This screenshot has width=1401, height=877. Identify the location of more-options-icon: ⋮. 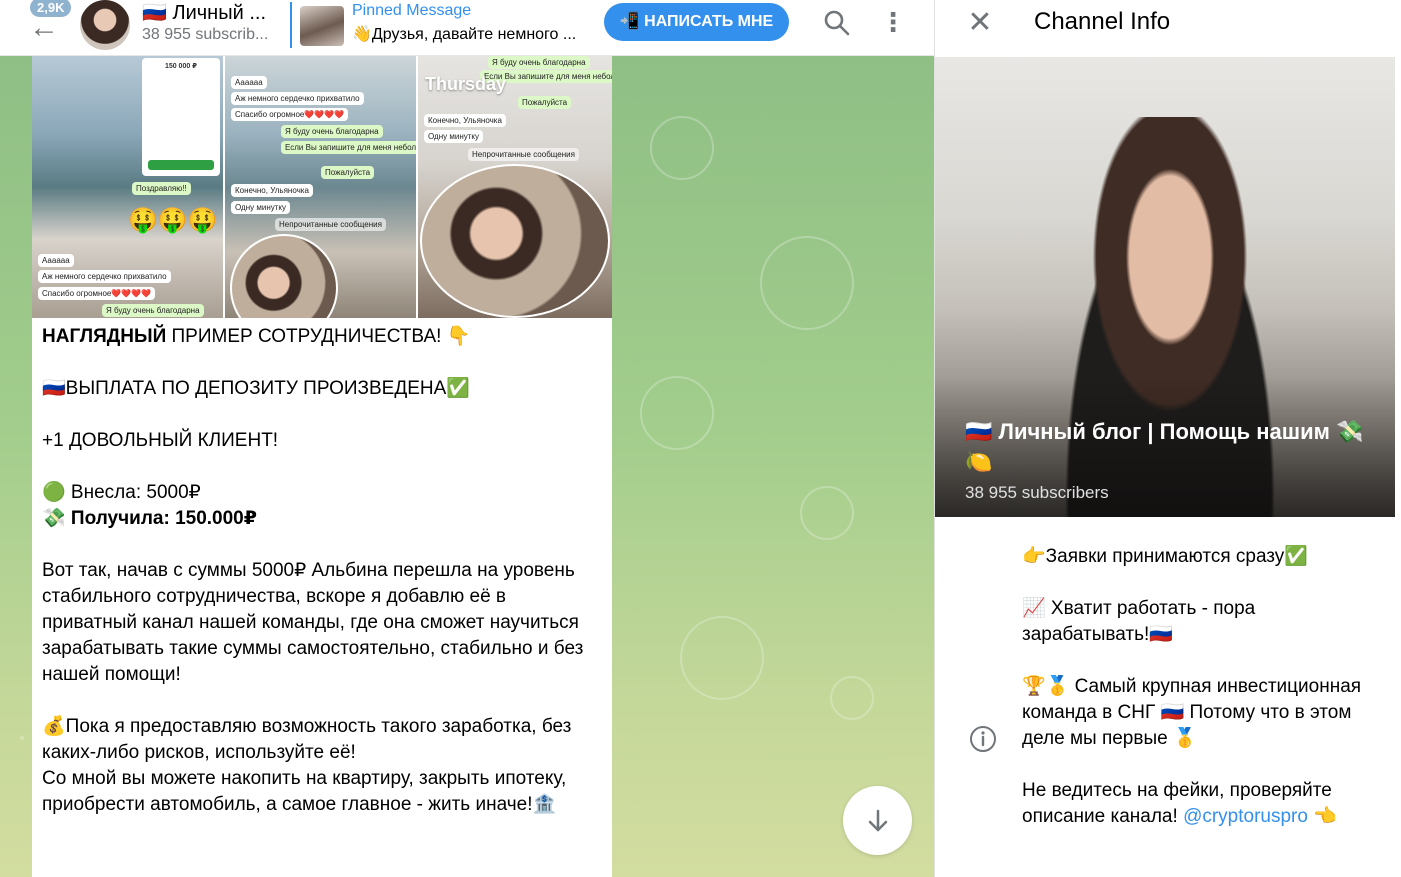
(893, 22).